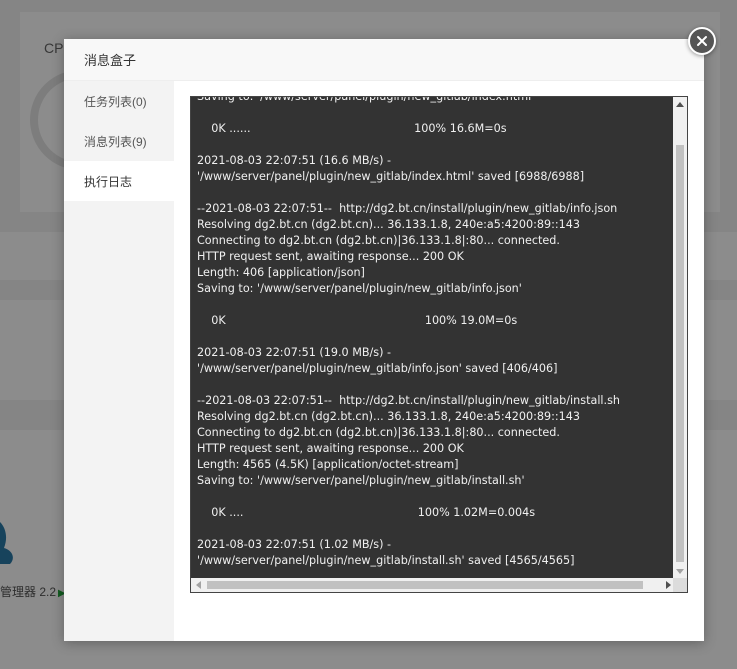  I want to click on tab-label: 执行日志, so click(108, 181).